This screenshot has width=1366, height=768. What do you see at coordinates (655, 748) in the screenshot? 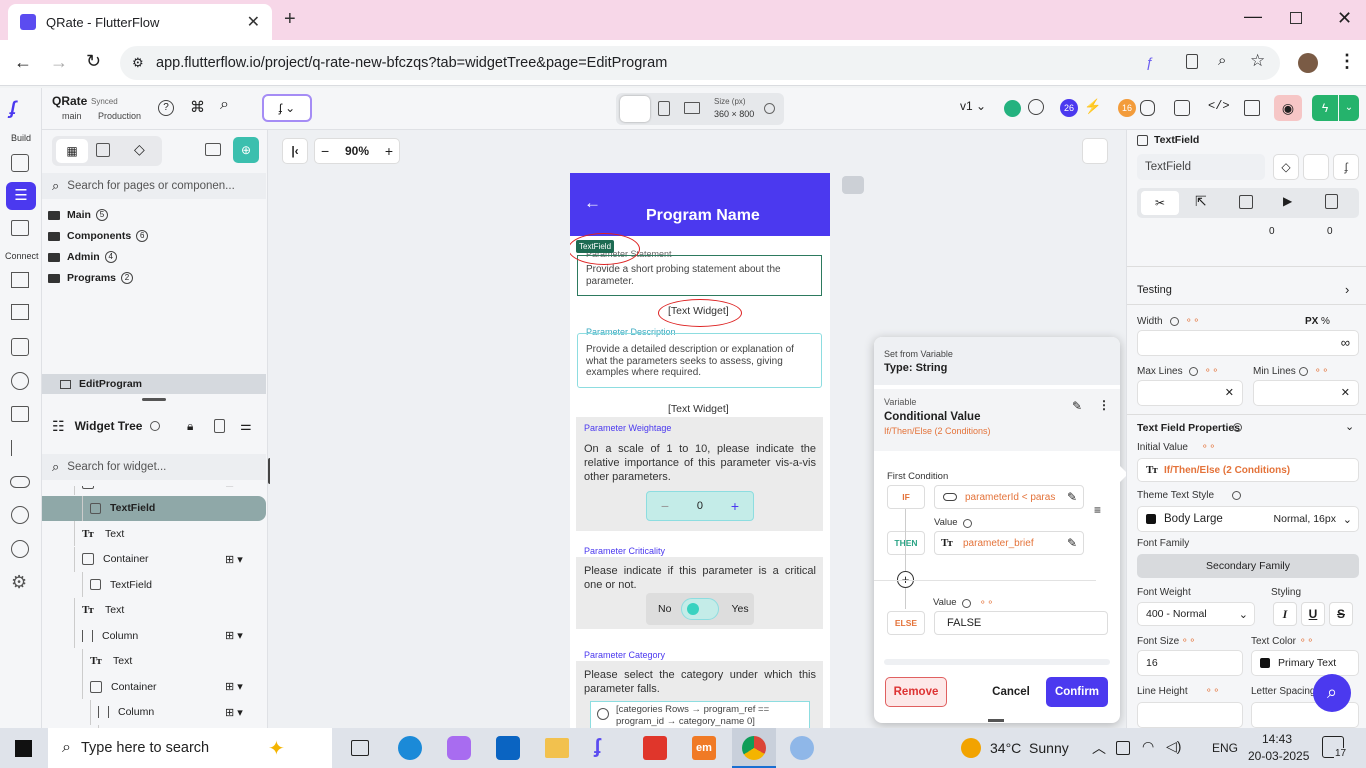
I see `app-red-icon` at bounding box center [655, 748].